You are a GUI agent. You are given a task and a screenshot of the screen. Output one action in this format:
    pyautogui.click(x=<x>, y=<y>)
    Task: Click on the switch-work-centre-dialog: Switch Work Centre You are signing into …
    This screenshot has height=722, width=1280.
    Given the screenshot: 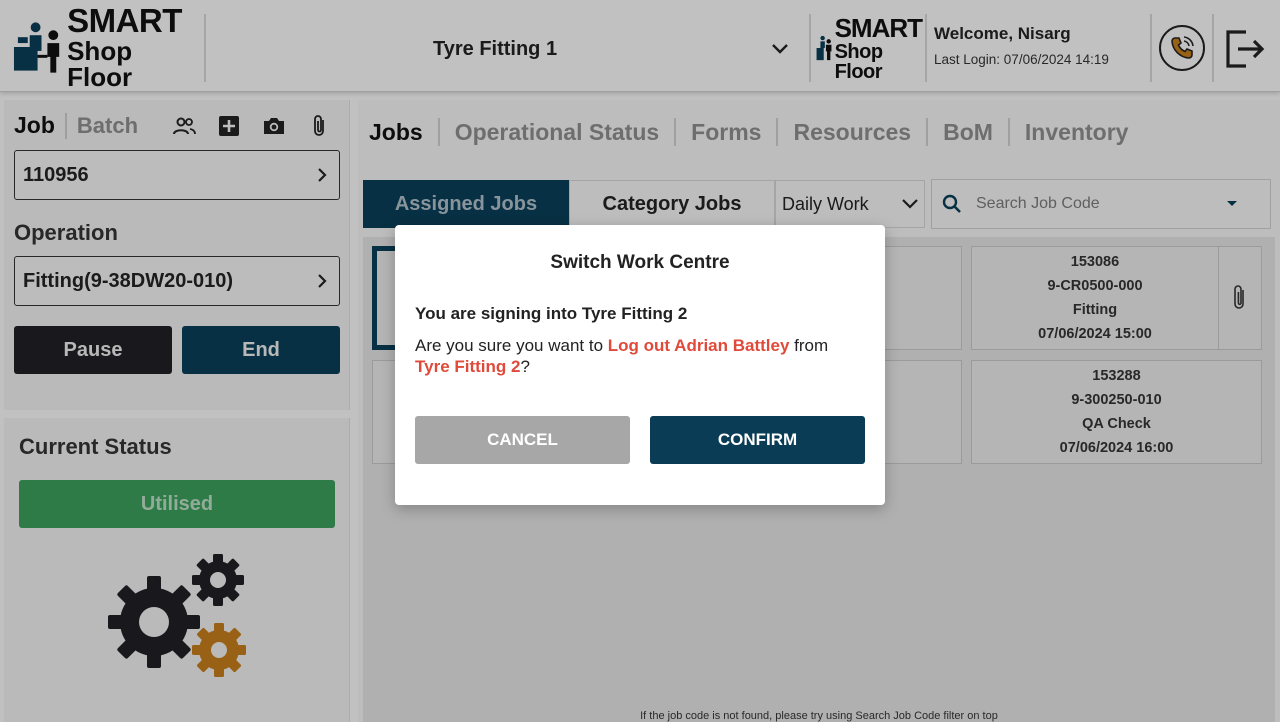 What is the action you would take?
    pyautogui.click(x=640, y=365)
    